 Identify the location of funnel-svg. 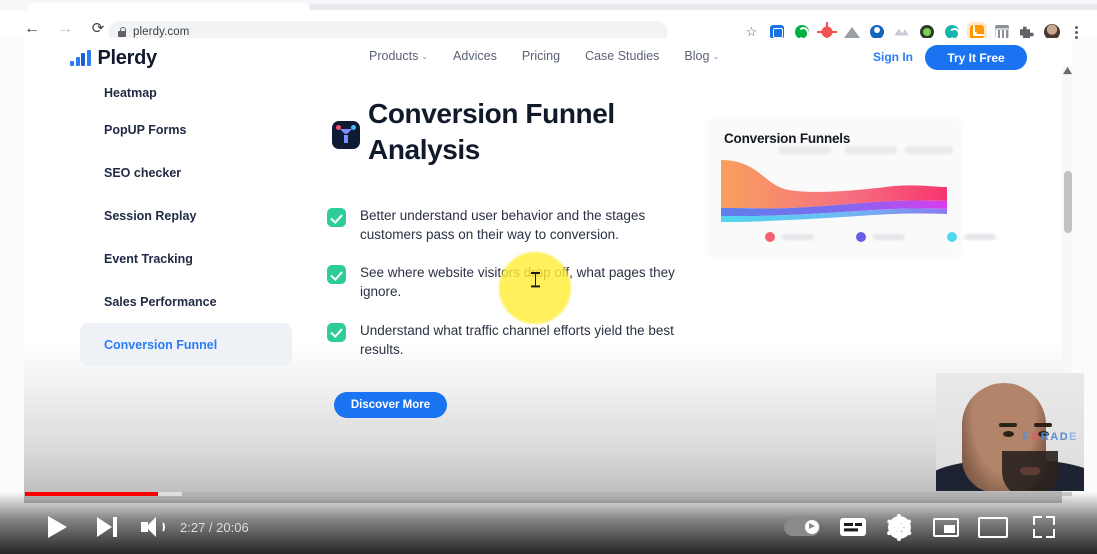
(834, 191).